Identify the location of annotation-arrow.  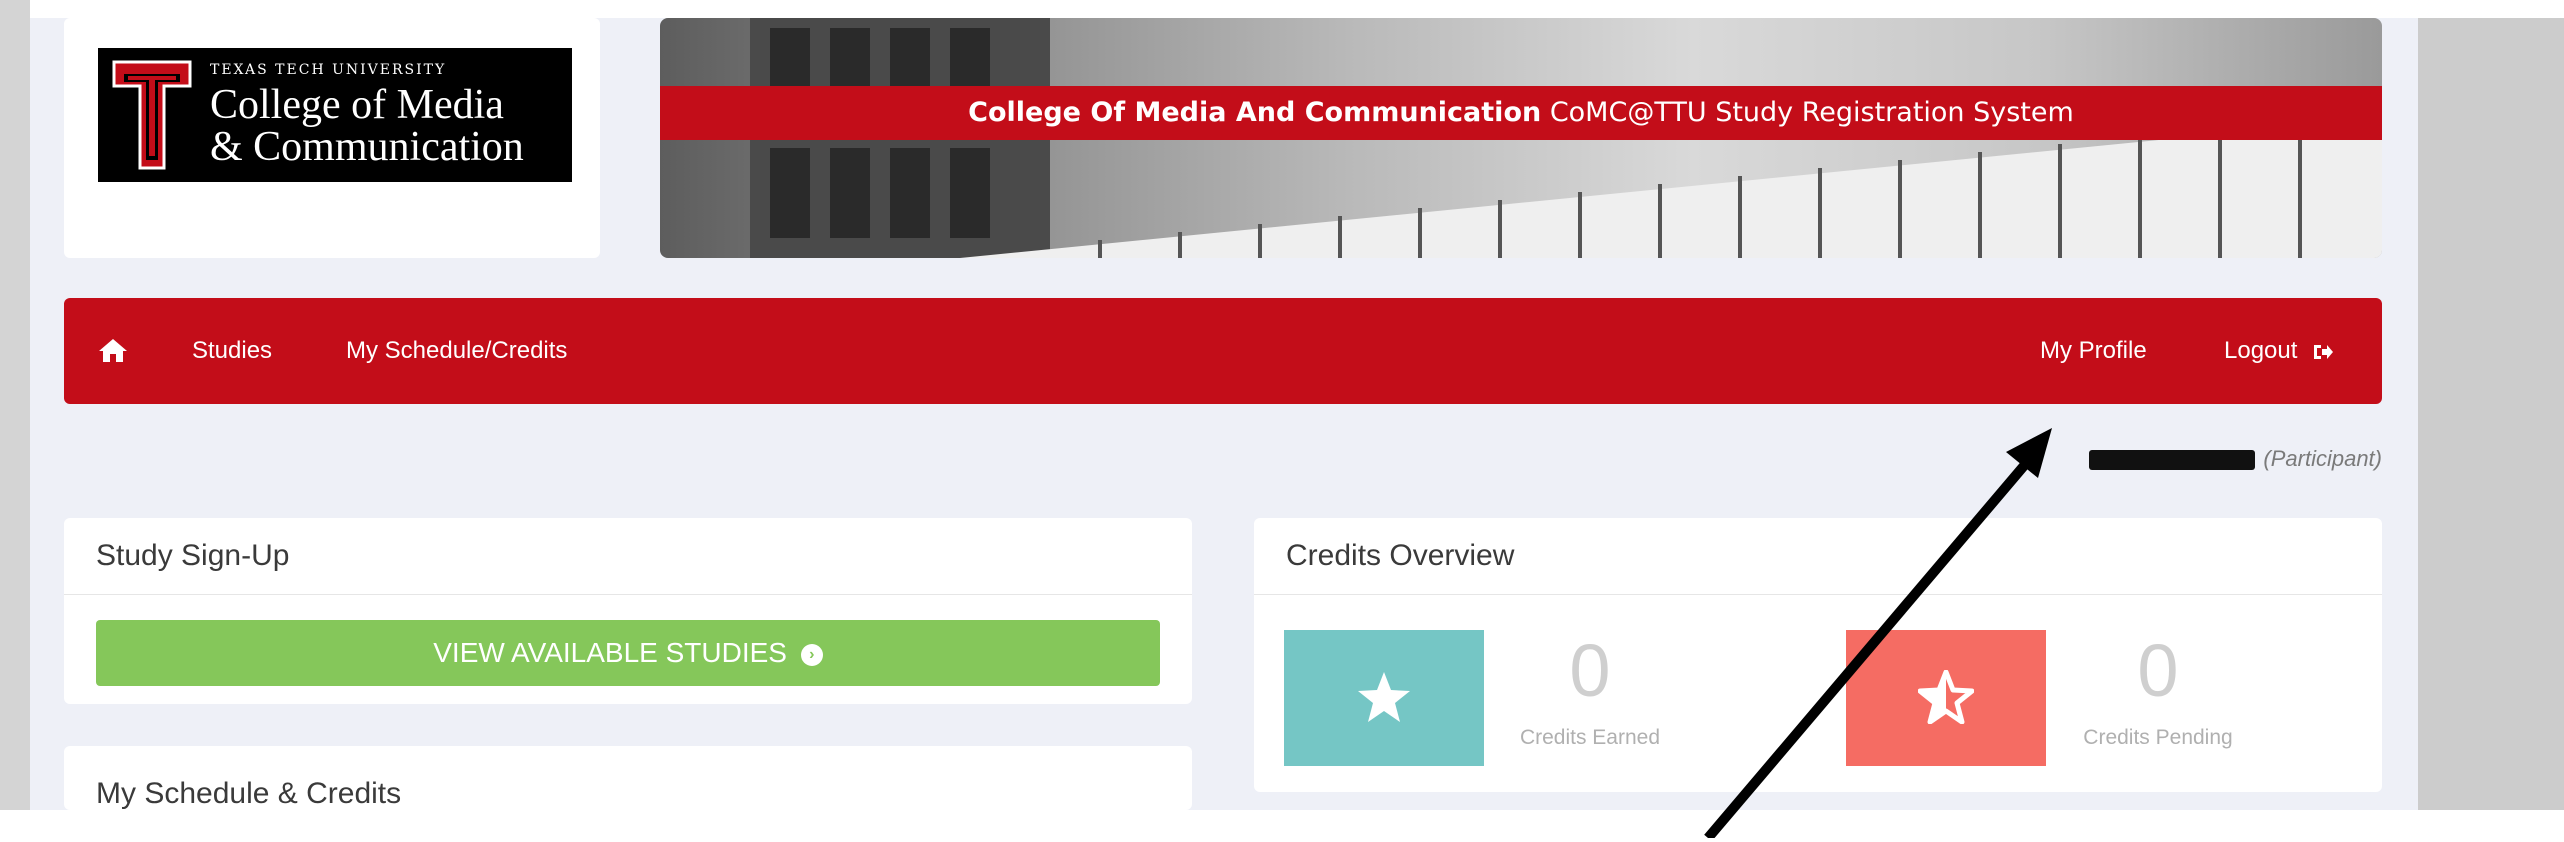
(1878, 633).